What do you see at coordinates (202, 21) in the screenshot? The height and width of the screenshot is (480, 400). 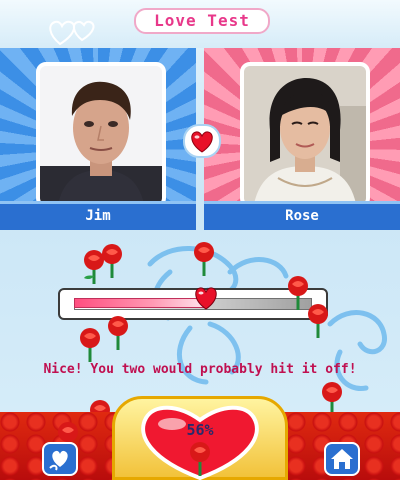 I see `page-title: Love Test` at bounding box center [202, 21].